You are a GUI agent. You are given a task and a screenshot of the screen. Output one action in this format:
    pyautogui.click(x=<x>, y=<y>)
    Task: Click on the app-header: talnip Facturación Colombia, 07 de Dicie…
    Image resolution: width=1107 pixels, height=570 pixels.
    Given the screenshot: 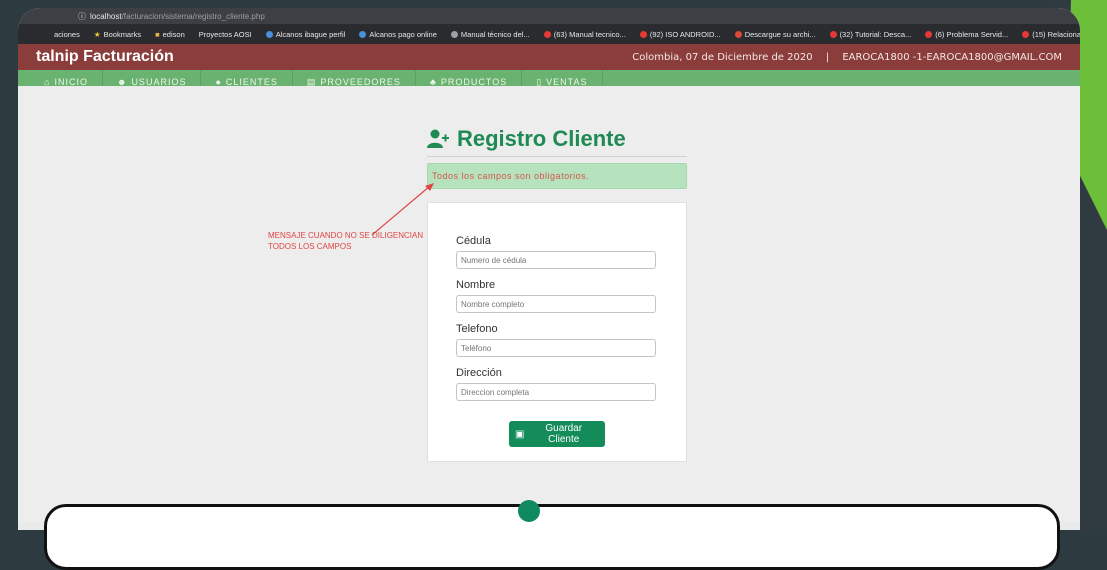 What is the action you would take?
    pyautogui.click(x=549, y=57)
    